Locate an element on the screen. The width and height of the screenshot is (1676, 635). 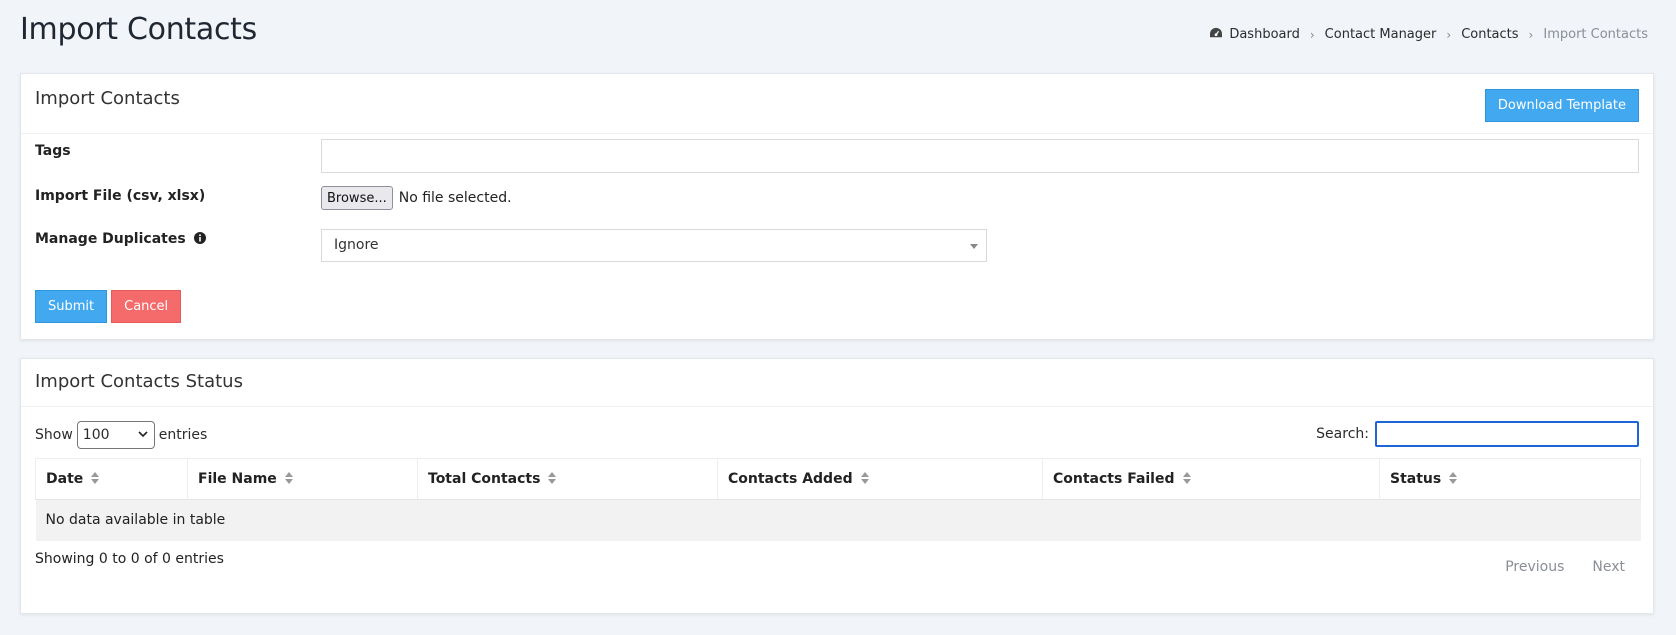
empty-table-message: No data available in table is located at coordinates (838, 520).